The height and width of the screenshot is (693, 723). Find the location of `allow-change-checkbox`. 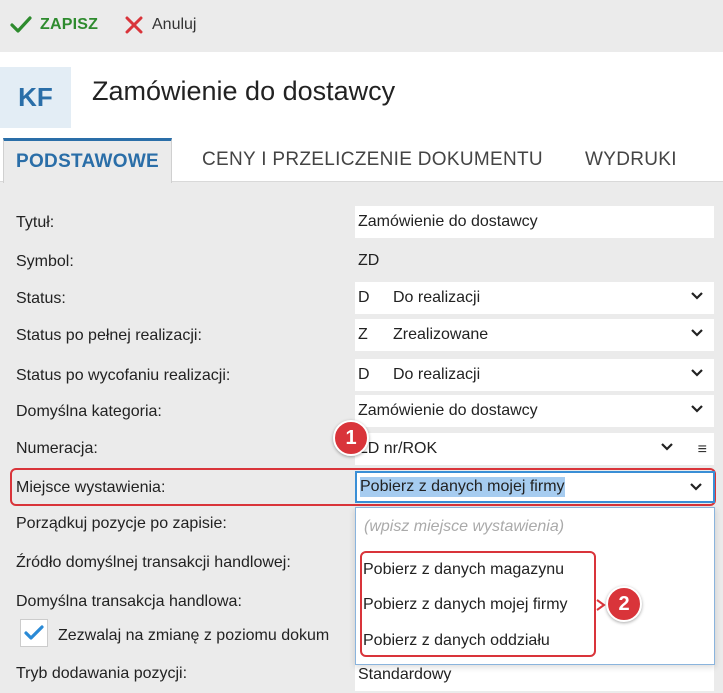

allow-change-checkbox is located at coordinates (34, 633).